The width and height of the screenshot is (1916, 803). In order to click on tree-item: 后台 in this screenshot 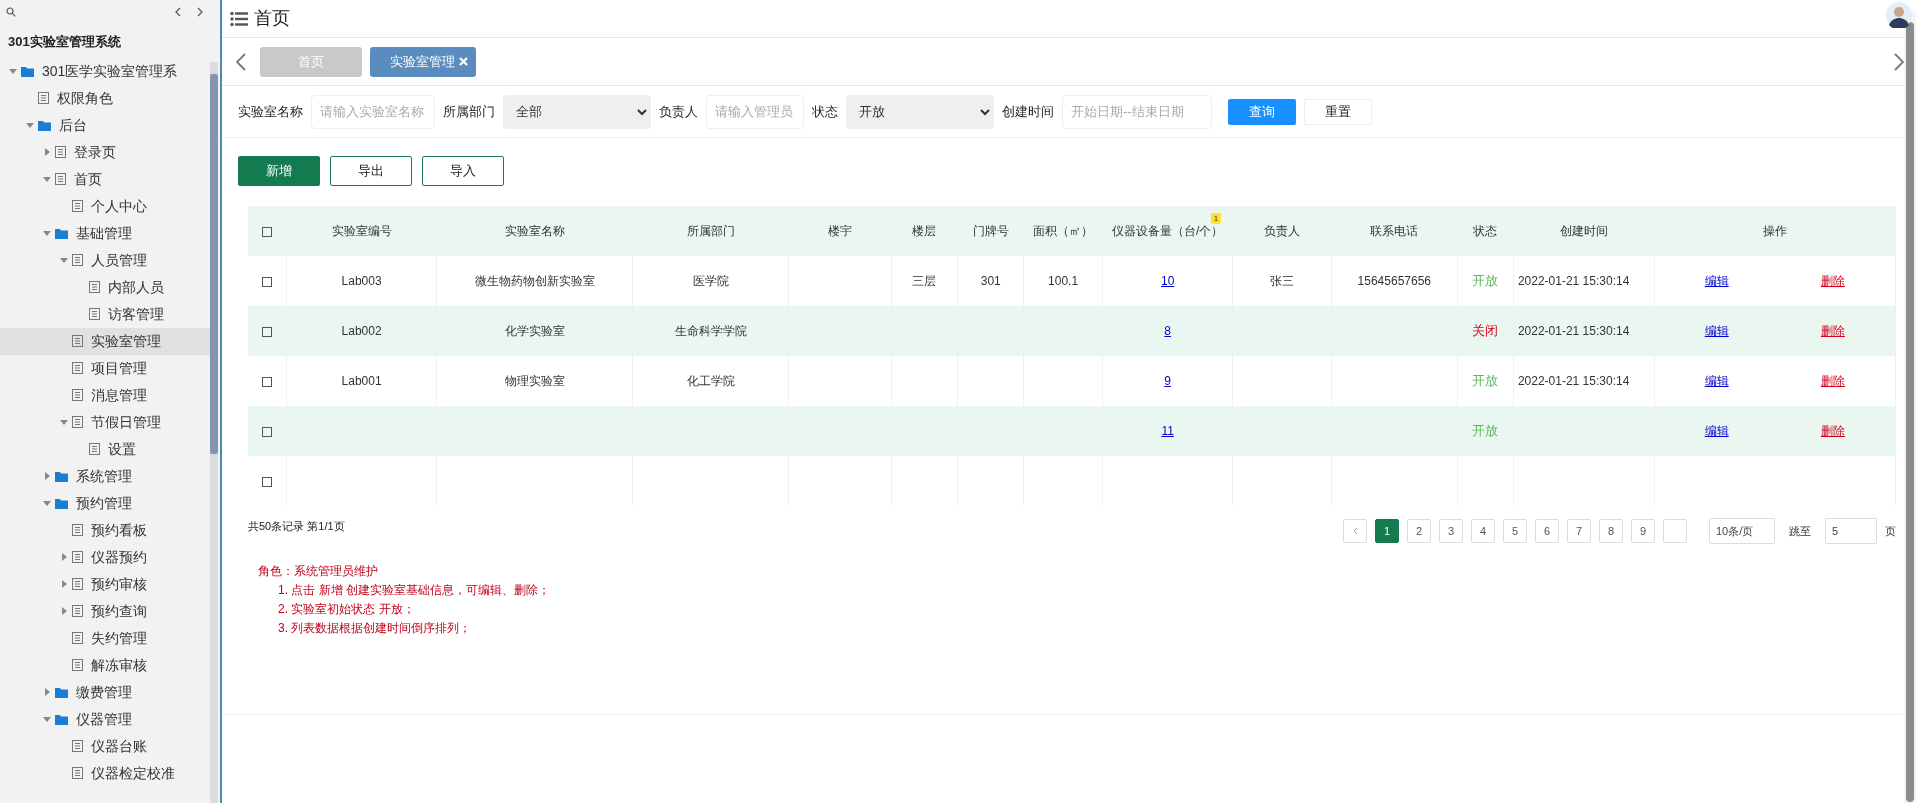, I will do `click(105, 125)`.